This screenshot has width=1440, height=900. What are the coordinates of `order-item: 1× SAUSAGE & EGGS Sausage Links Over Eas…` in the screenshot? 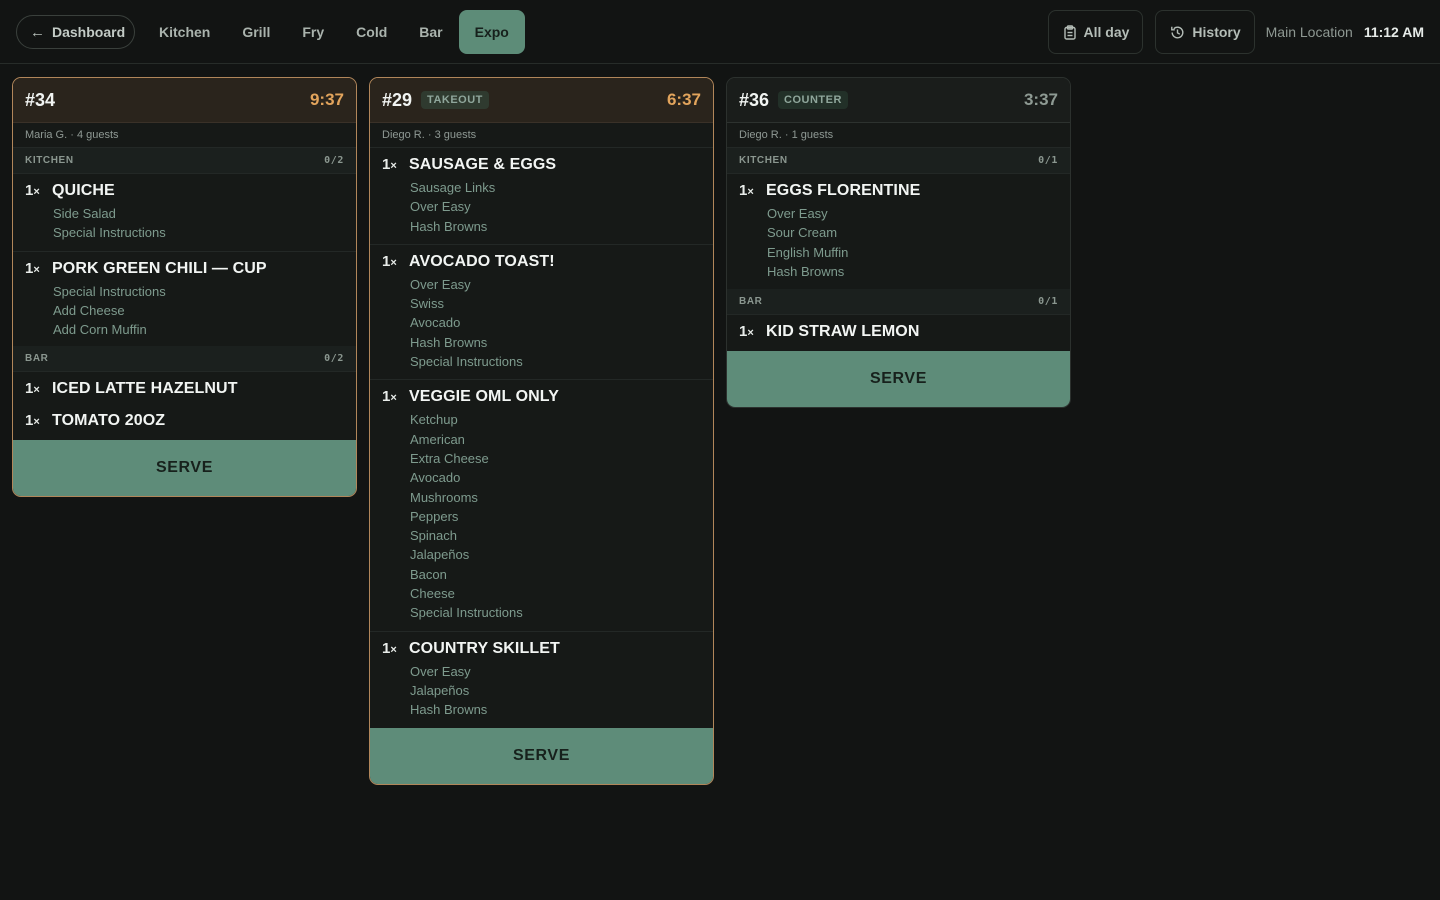 It's located at (541, 196).